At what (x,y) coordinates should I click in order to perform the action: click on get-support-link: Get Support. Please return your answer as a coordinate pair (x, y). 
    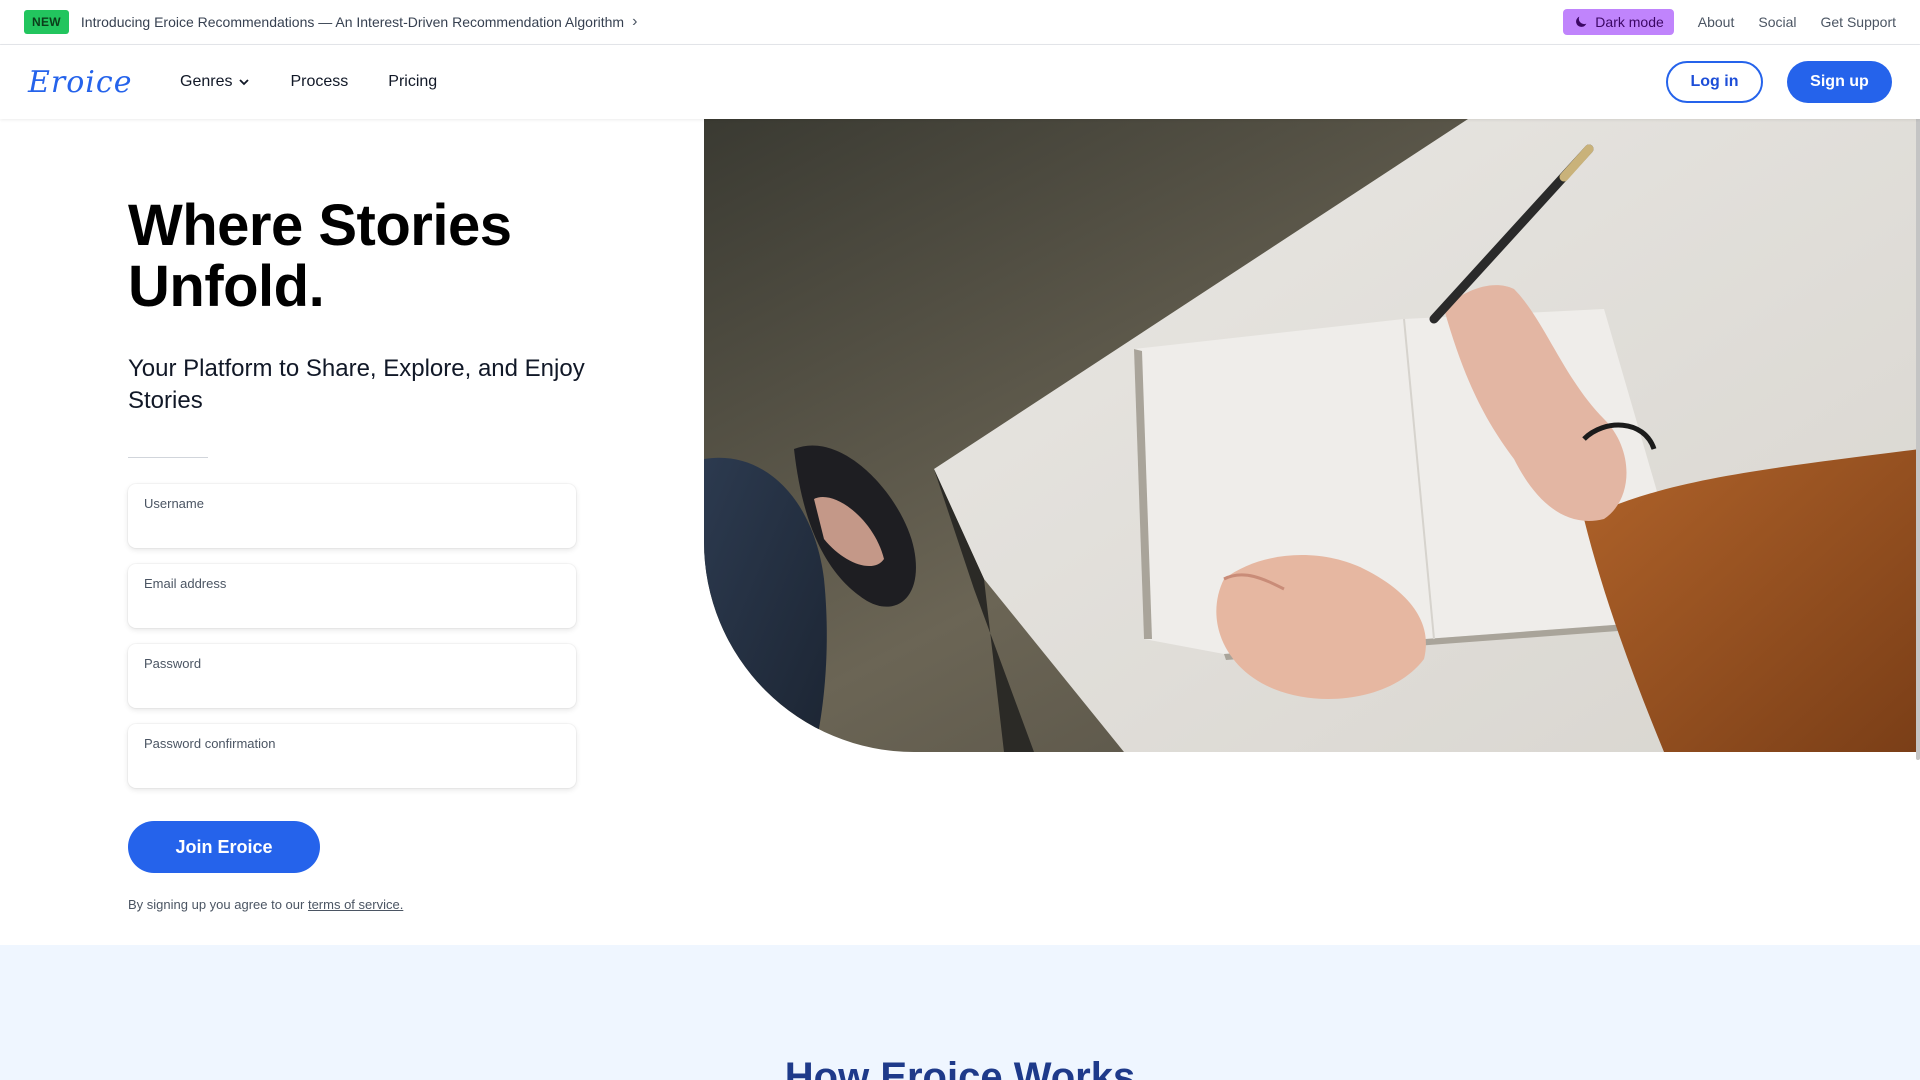
    Looking at the image, I should click on (1859, 22).